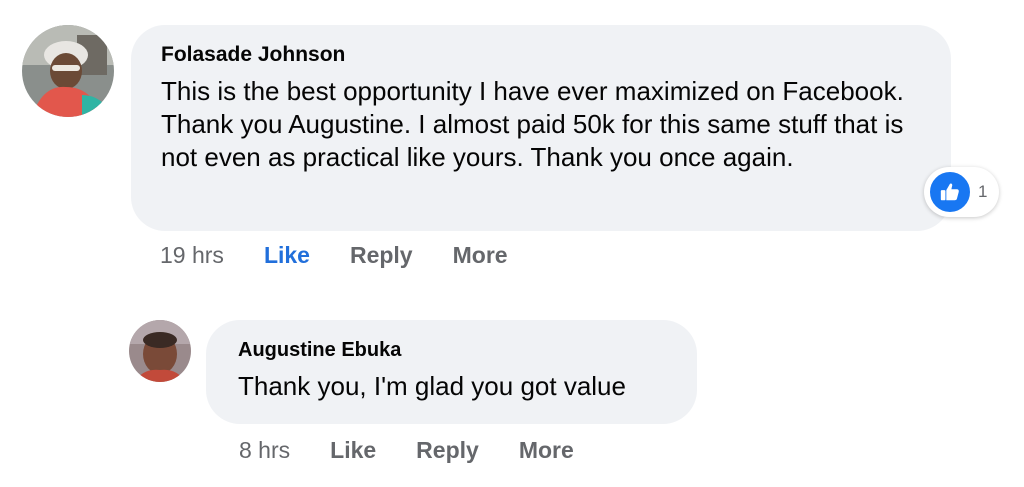 This screenshot has width=1024, height=487. Describe the element at coordinates (192, 255) in the screenshot. I see `comment-timestamp: 19 hrs` at that location.